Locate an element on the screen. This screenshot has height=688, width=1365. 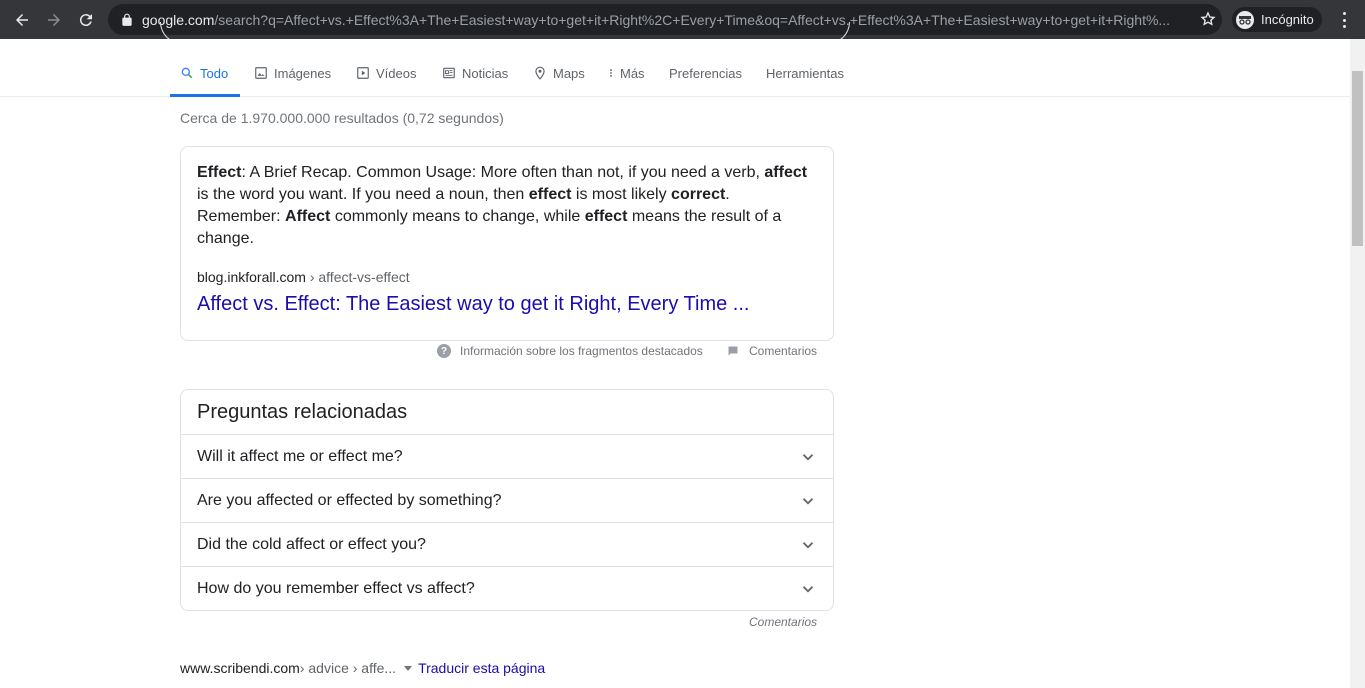
tab-label: Más is located at coordinates (632, 73).